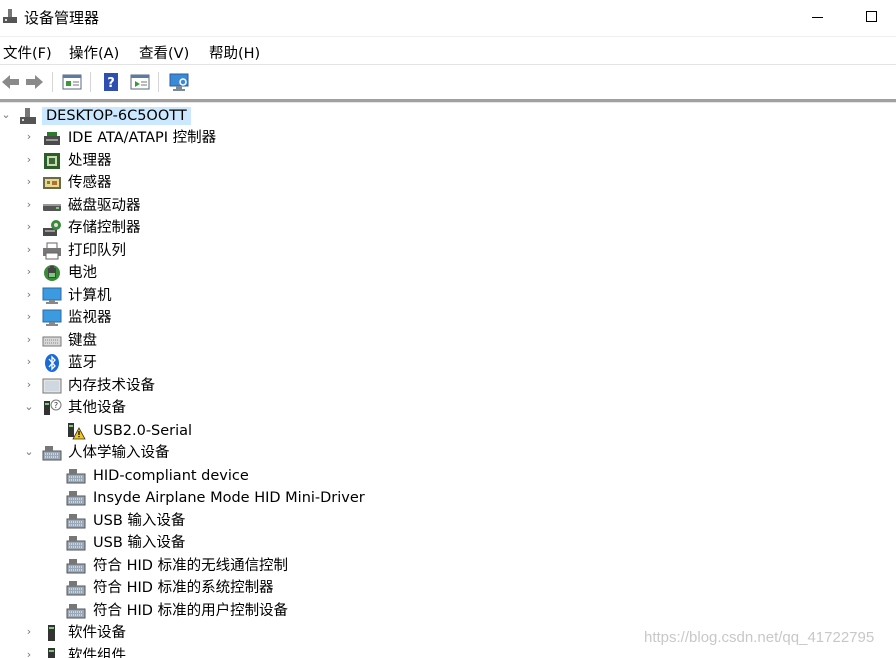 This screenshot has width=896, height=658. What do you see at coordinates (448, 138) in the screenshot?
I see `tree-category: › IDE ATA/ATAPI 控制器` at bounding box center [448, 138].